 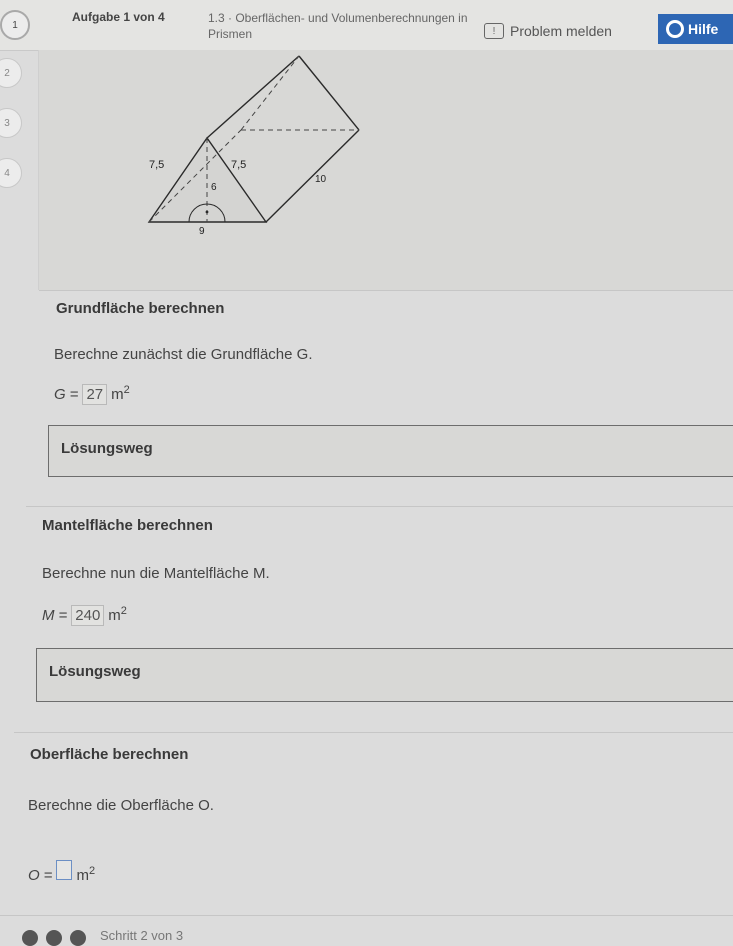 I want to click on figure-divider, so click(x=386, y=290).